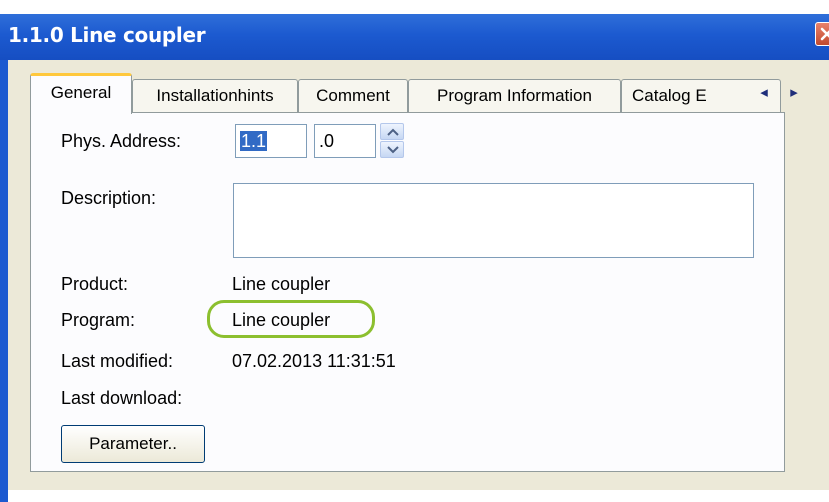  What do you see at coordinates (4, 281) in the screenshot?
I see `window-frame-left` at bounding box center [4, 281].